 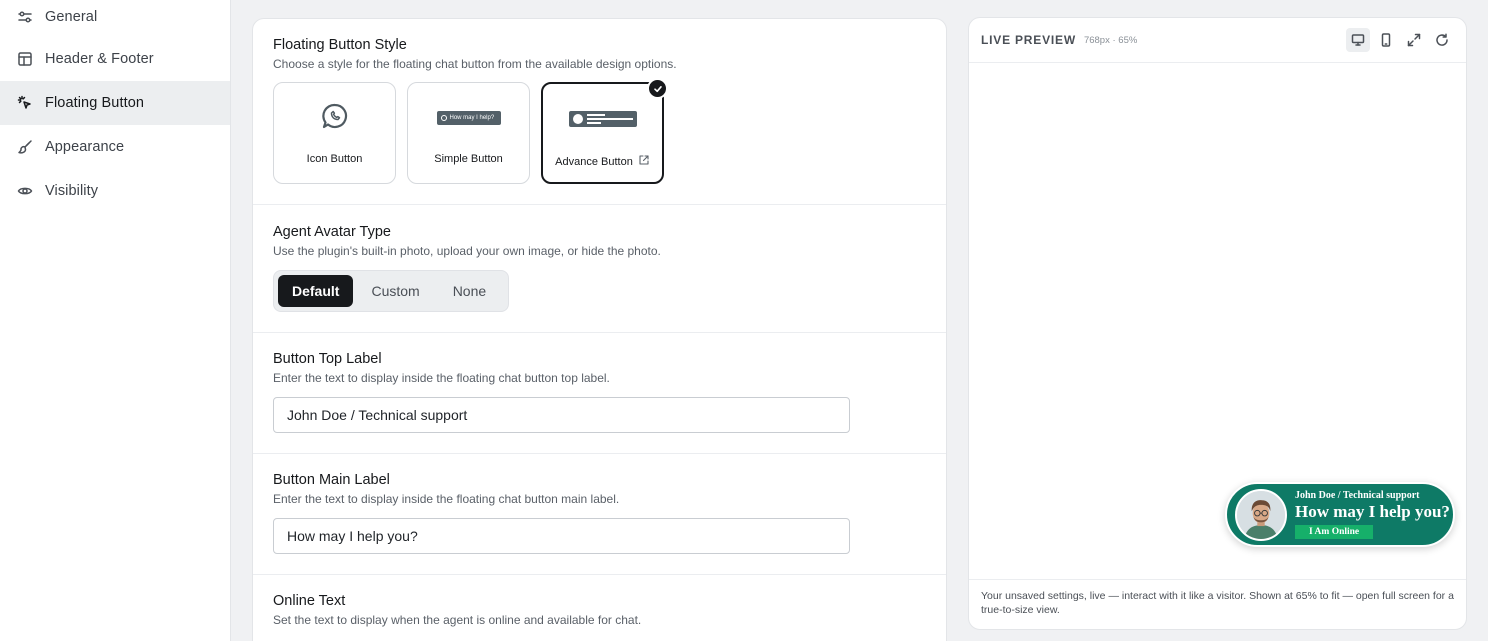 I want to click on online-badge: I Am Online, so click(x=1334, y=532).